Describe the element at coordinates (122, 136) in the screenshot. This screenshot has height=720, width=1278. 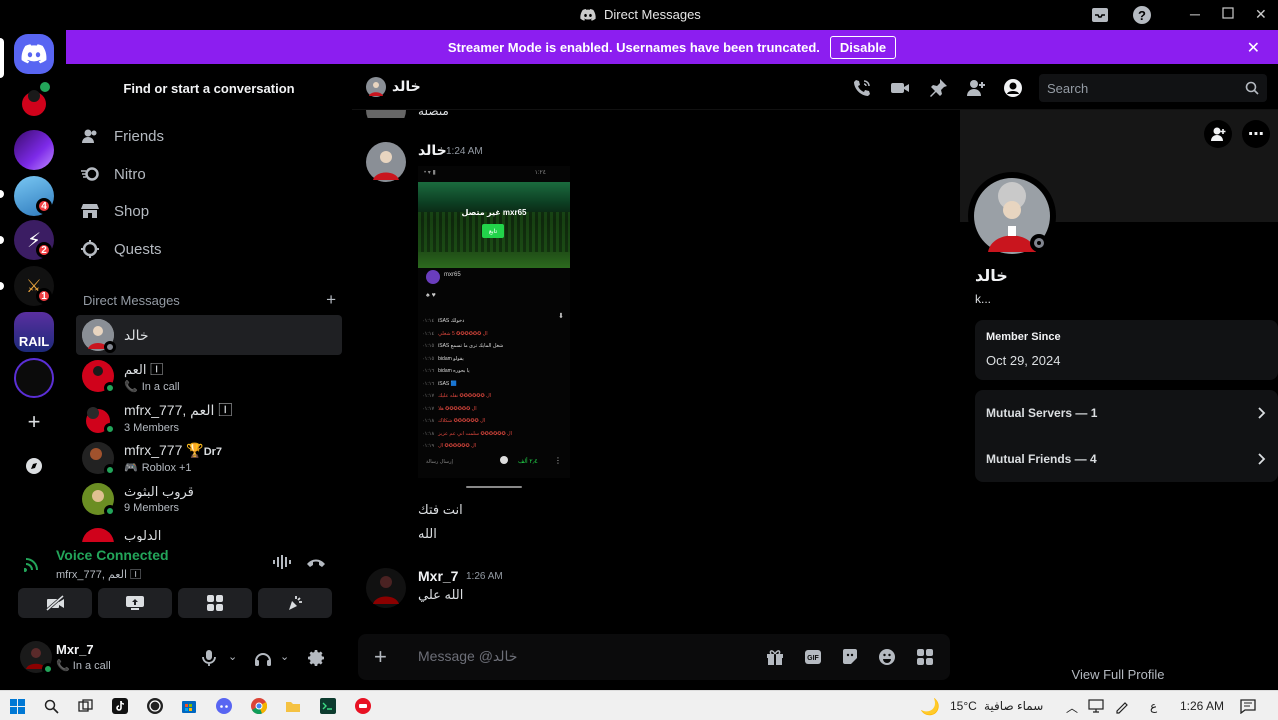
I see `nav-friends: Friends` at that location.